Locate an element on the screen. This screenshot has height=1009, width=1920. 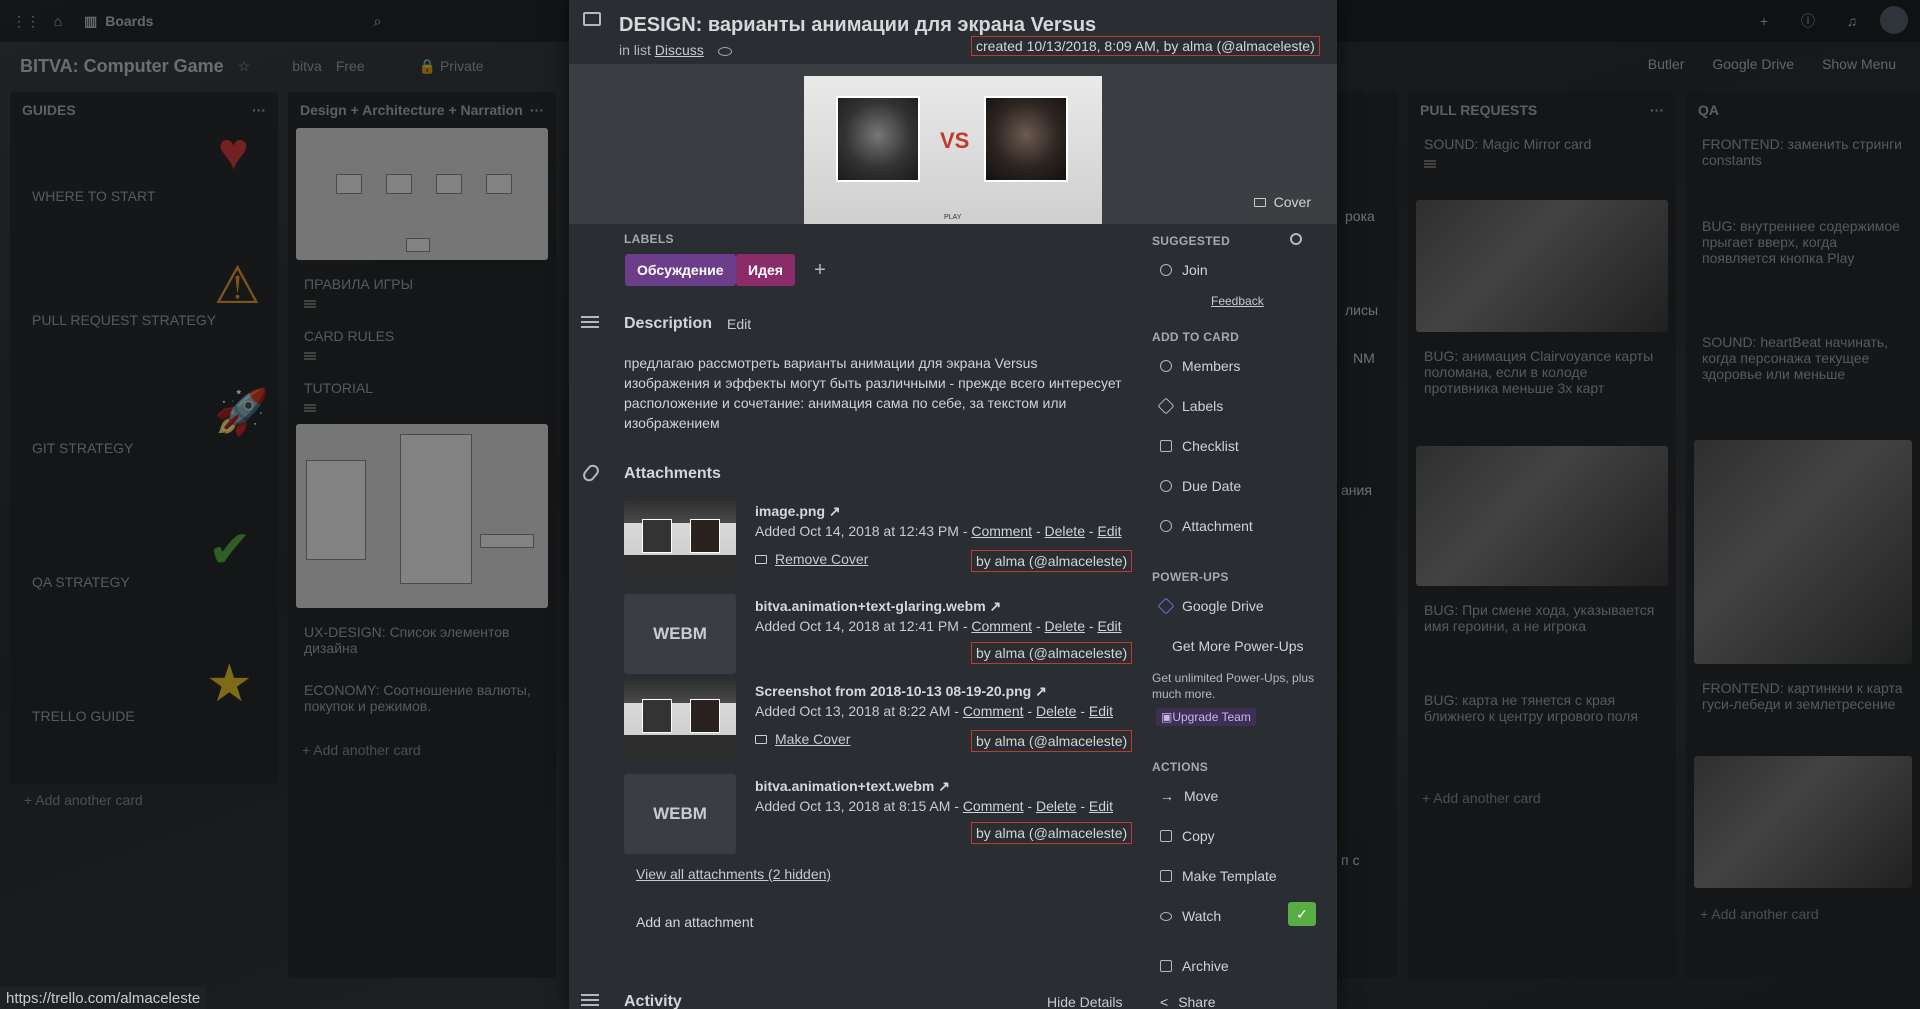
share-button: < Share is located at coordinates (1236, 997).